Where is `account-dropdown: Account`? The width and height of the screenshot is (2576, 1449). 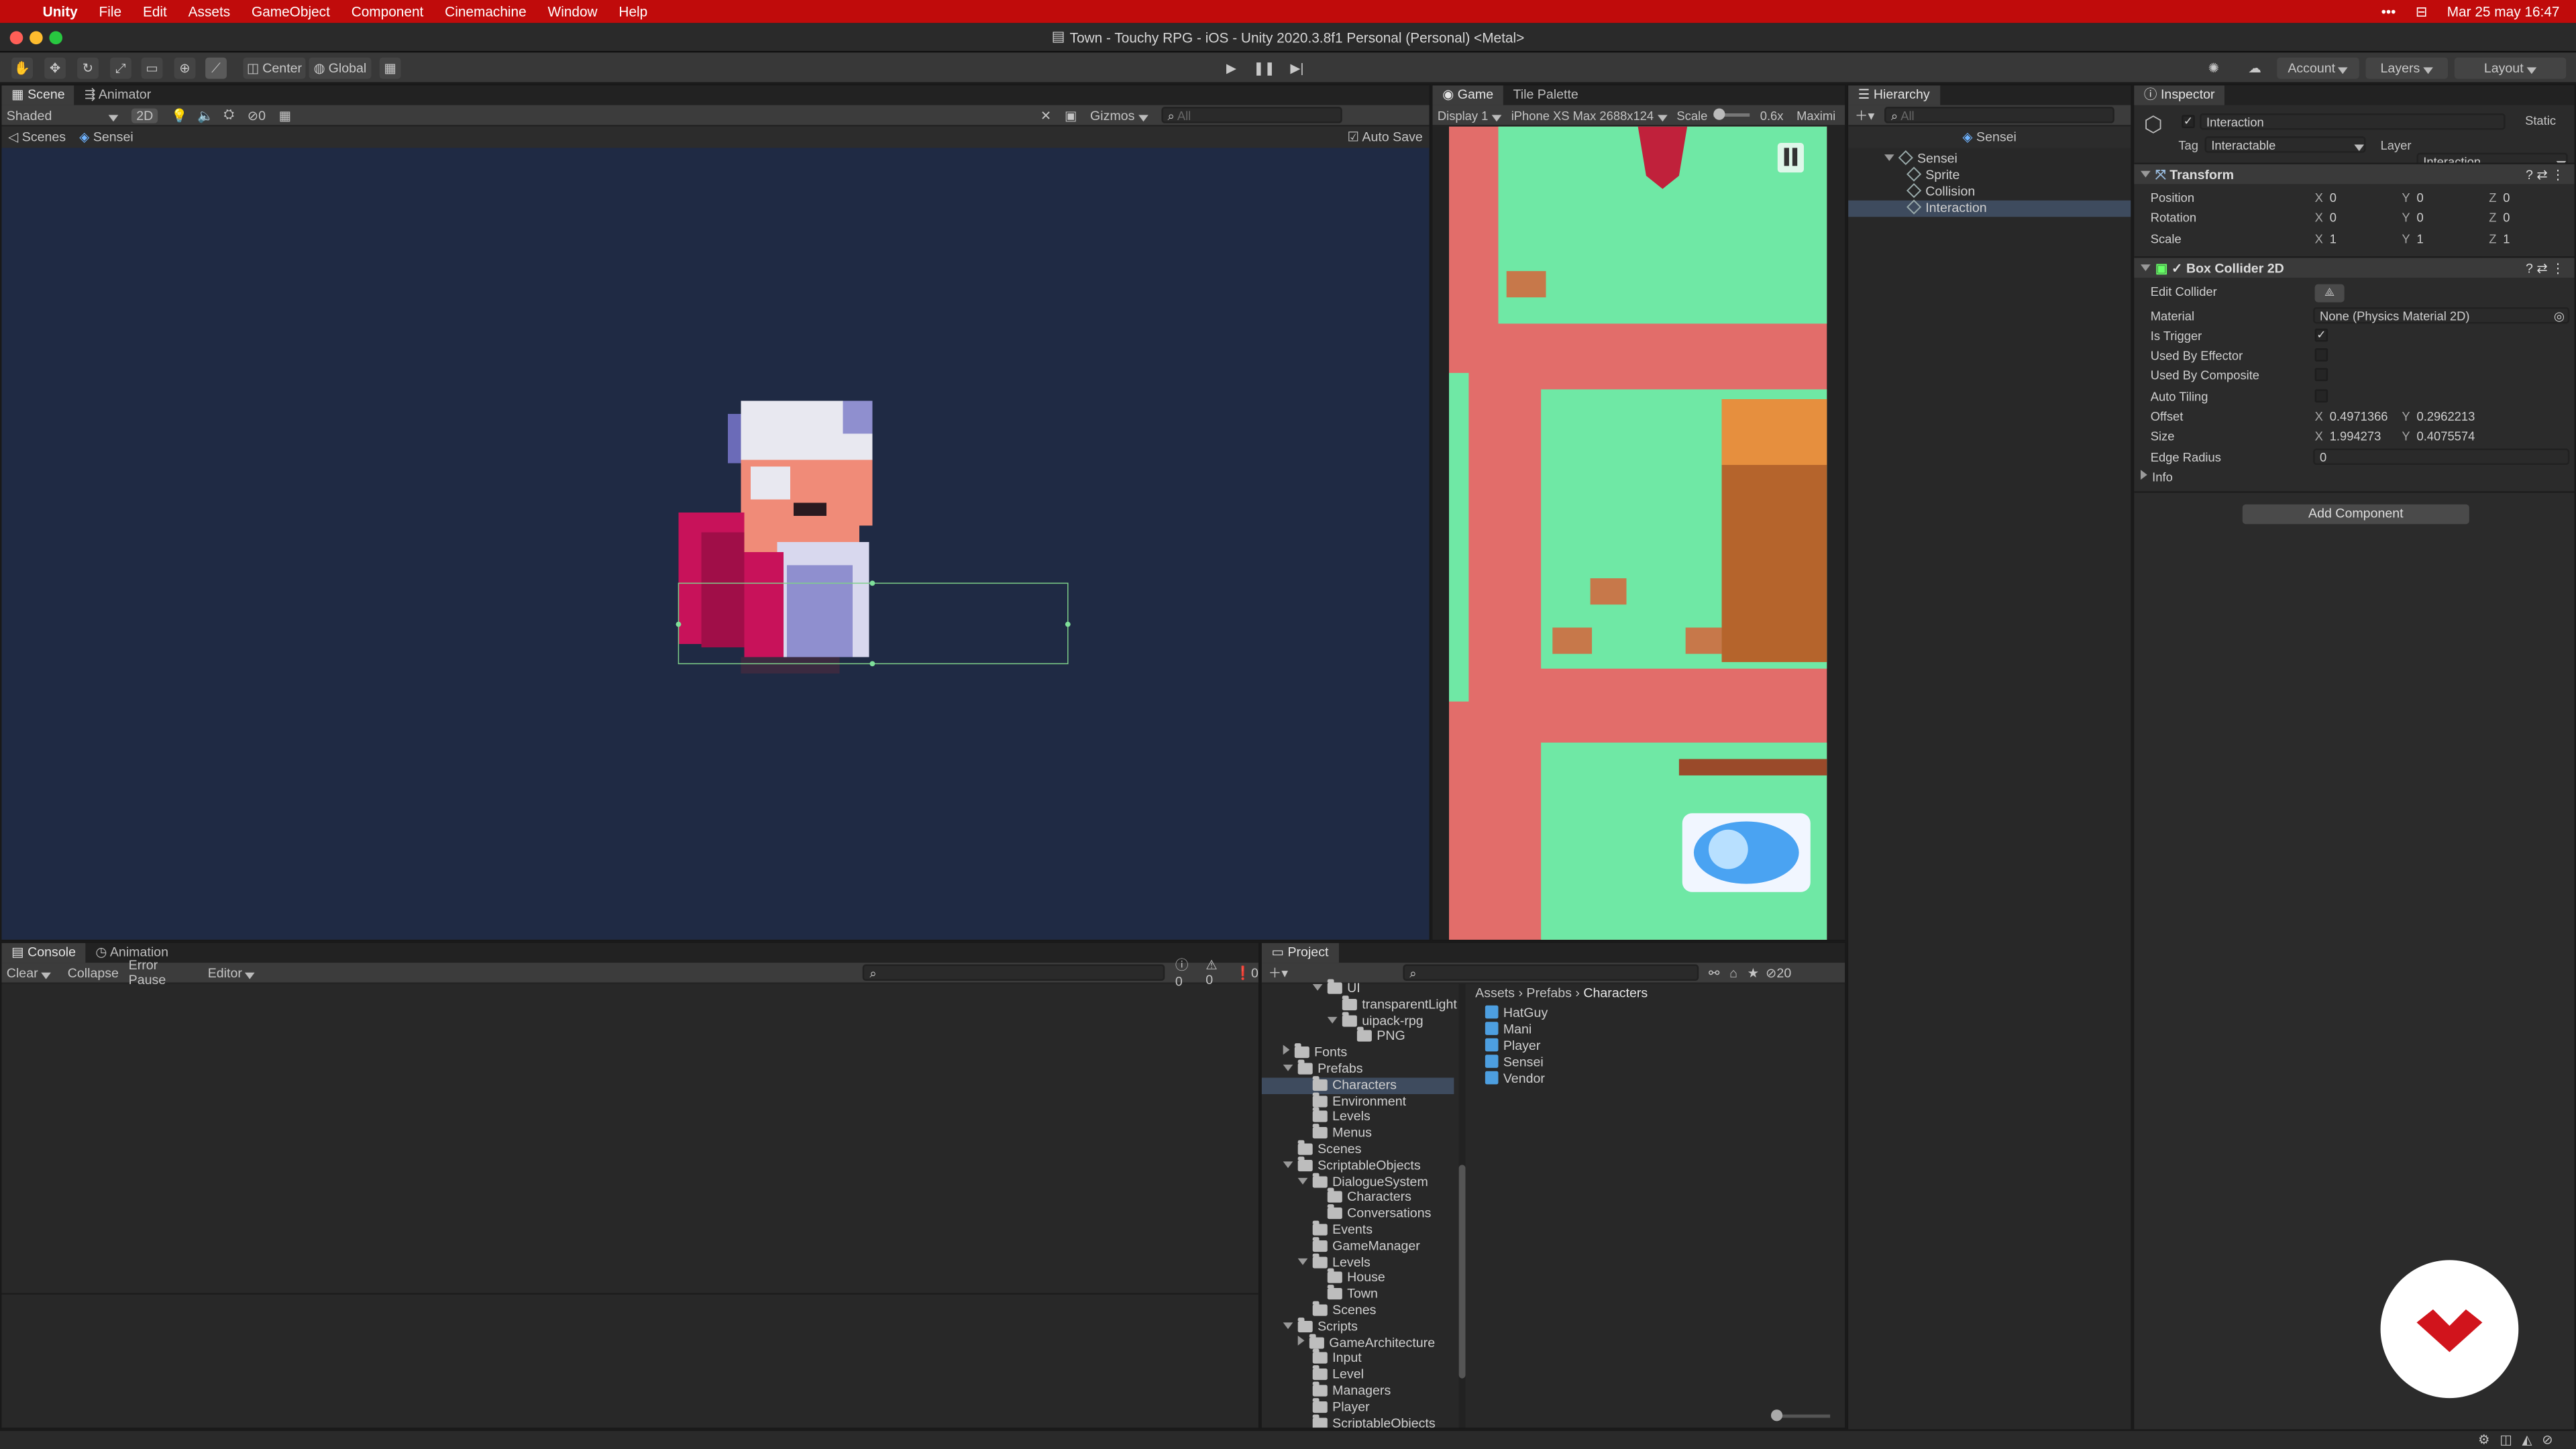 account-dropdown: Account is located at coordinates (2318, 68).